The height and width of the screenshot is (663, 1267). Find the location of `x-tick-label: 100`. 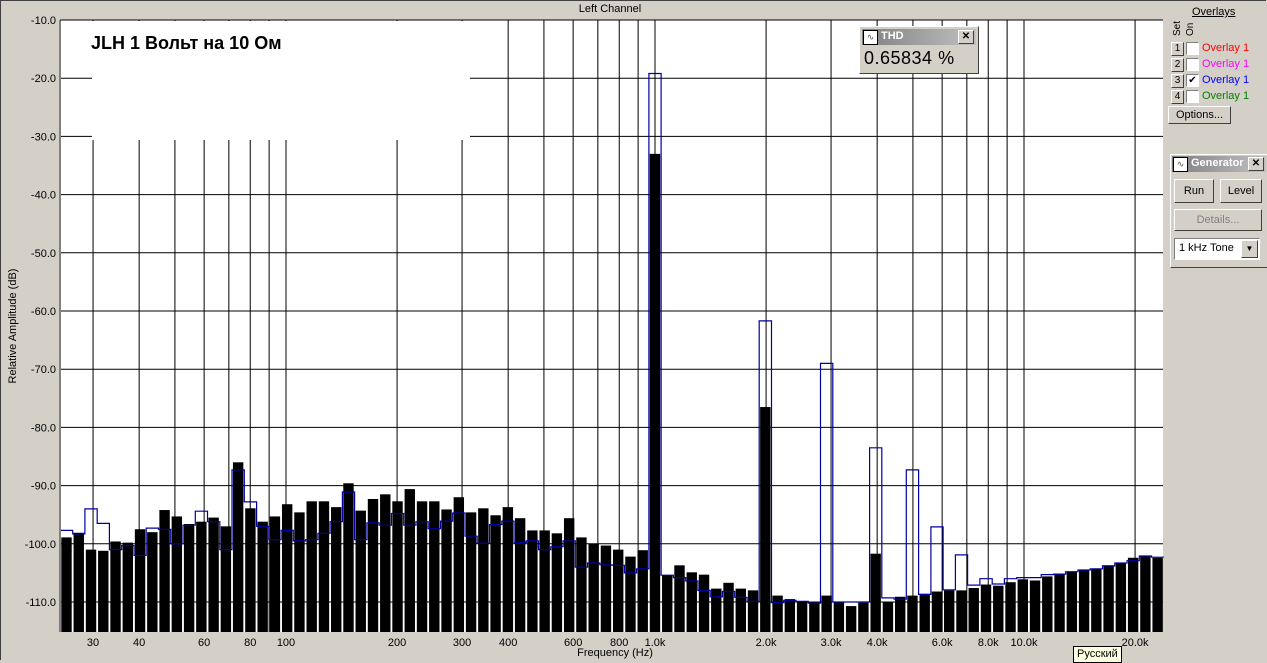

x-tick-label: 100 is located at coordinates (286, 643).